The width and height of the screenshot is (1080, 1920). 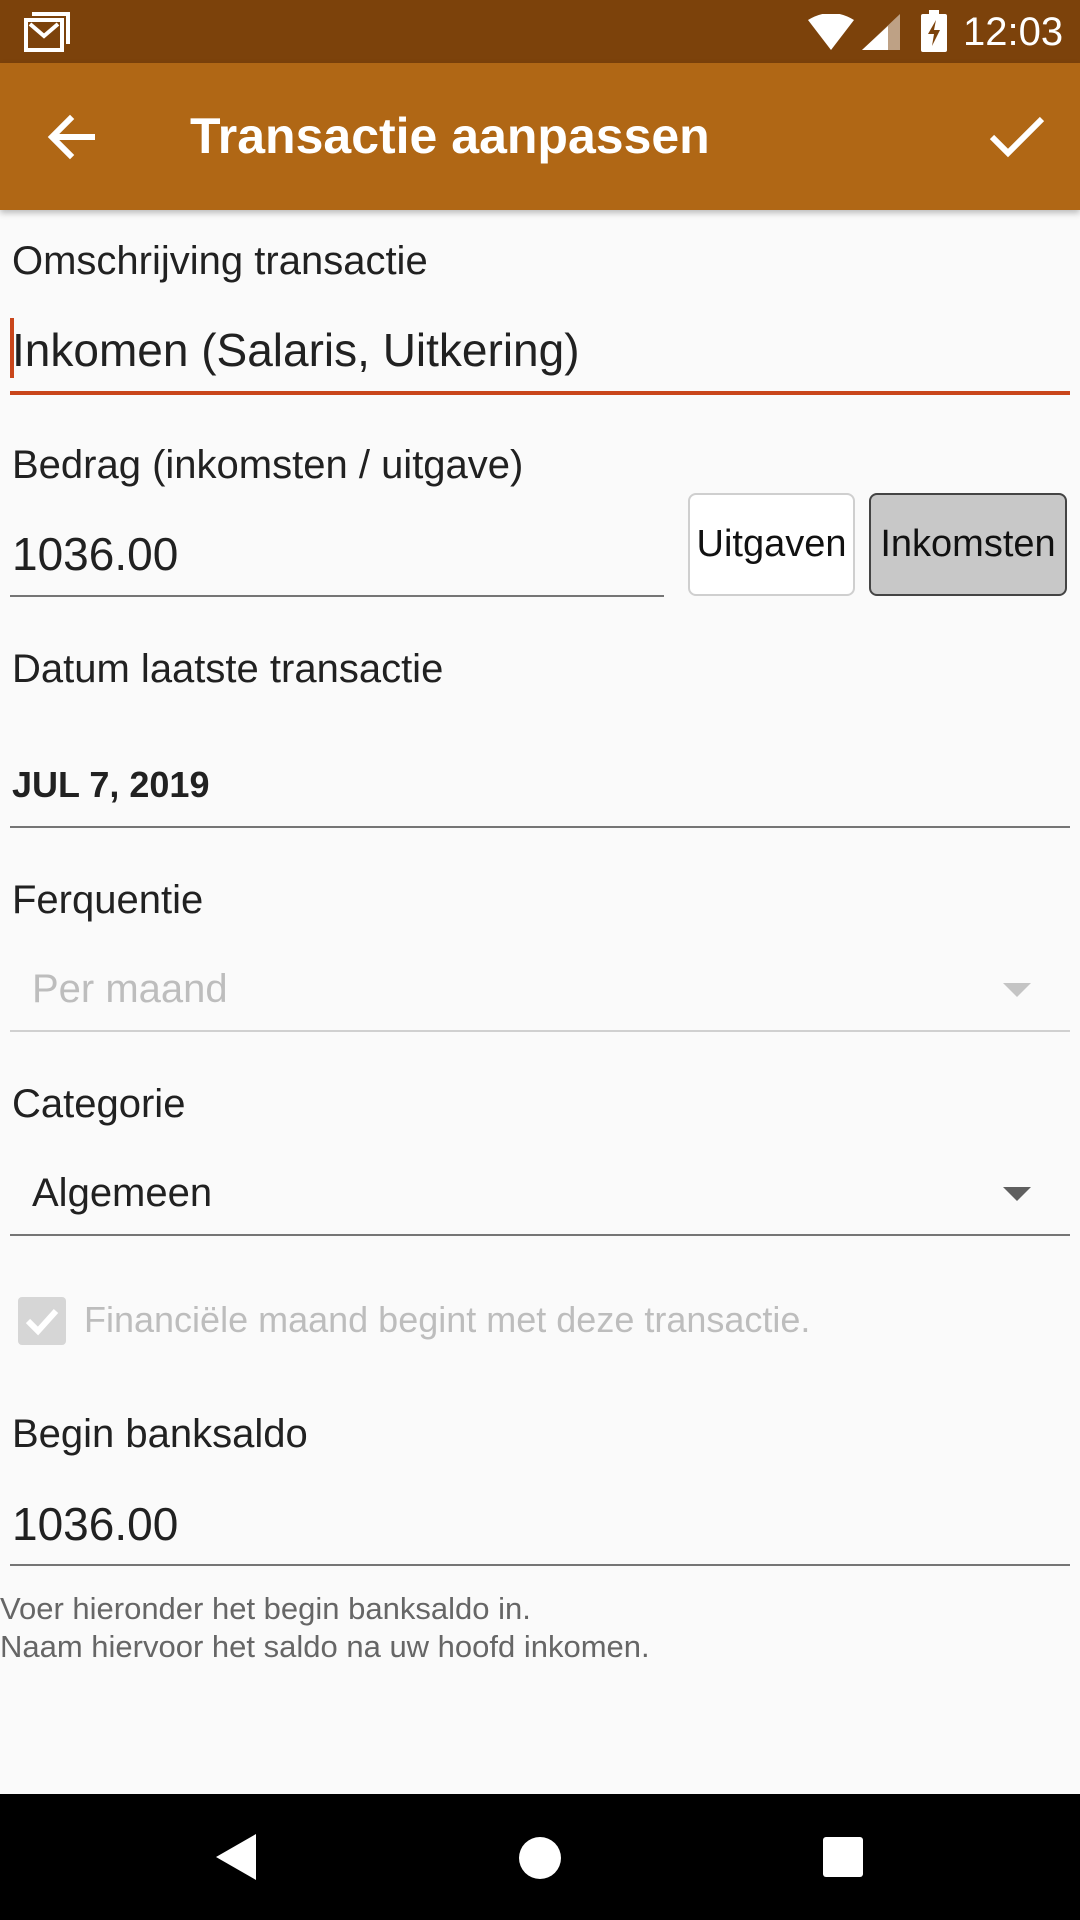 I want to click on check-icon, so click(x=1017, y=136).